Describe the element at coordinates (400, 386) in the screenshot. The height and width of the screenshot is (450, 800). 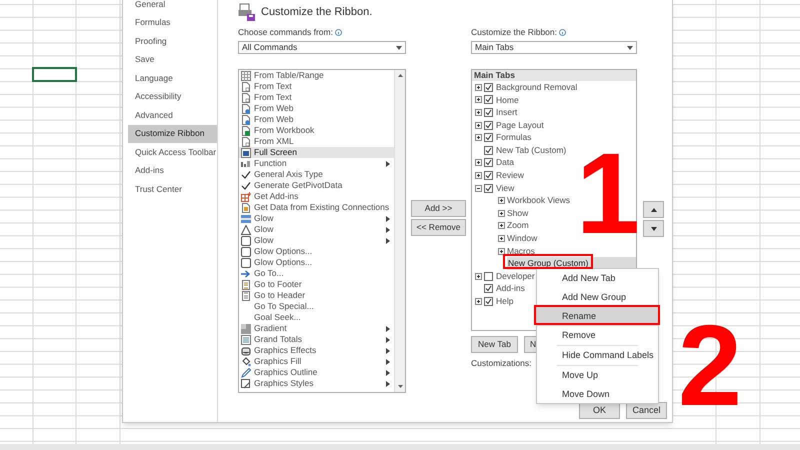
I see `scroll-down-icon` at that location.